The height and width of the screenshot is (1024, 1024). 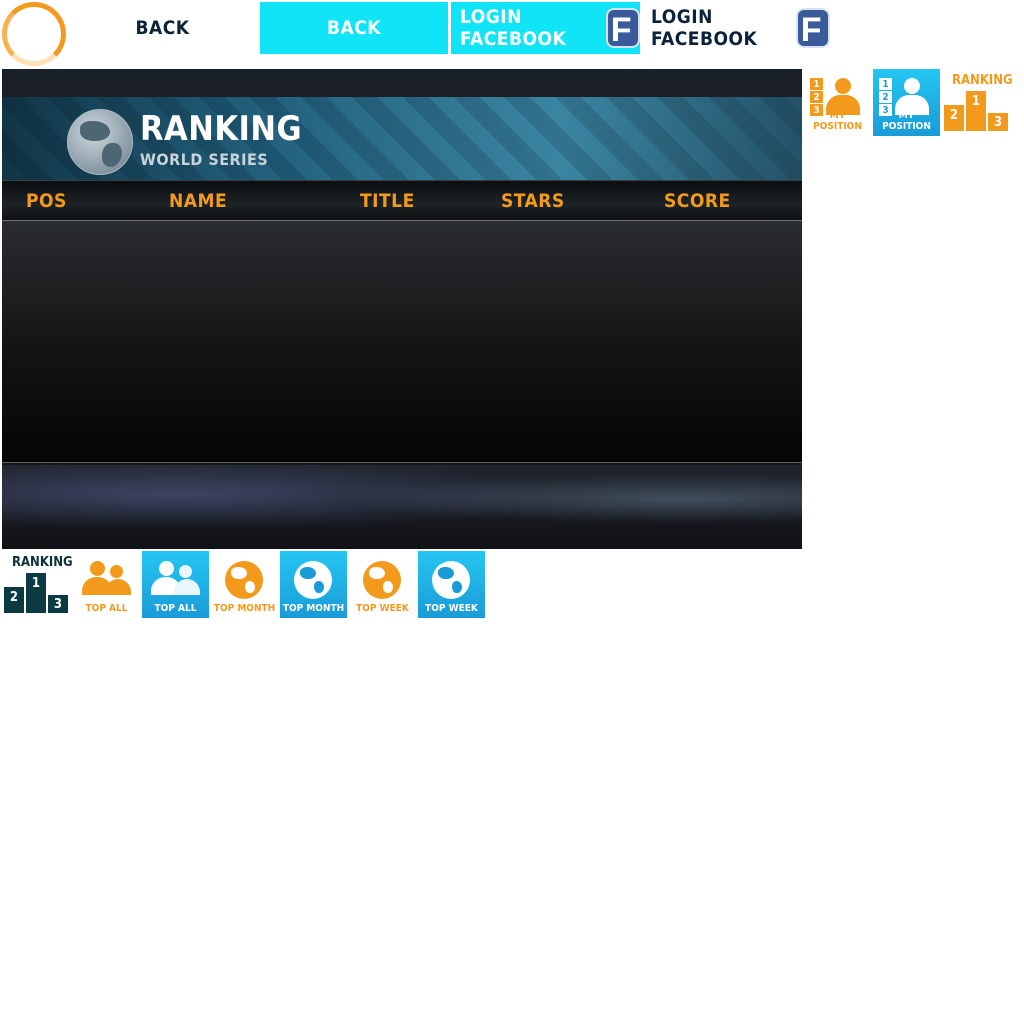 What do you see at coordinates (906, 102) in the screenshot?
I see `my-position-button-selected: 1 2 3 MY POSITION` at bounding box center [906, 102].